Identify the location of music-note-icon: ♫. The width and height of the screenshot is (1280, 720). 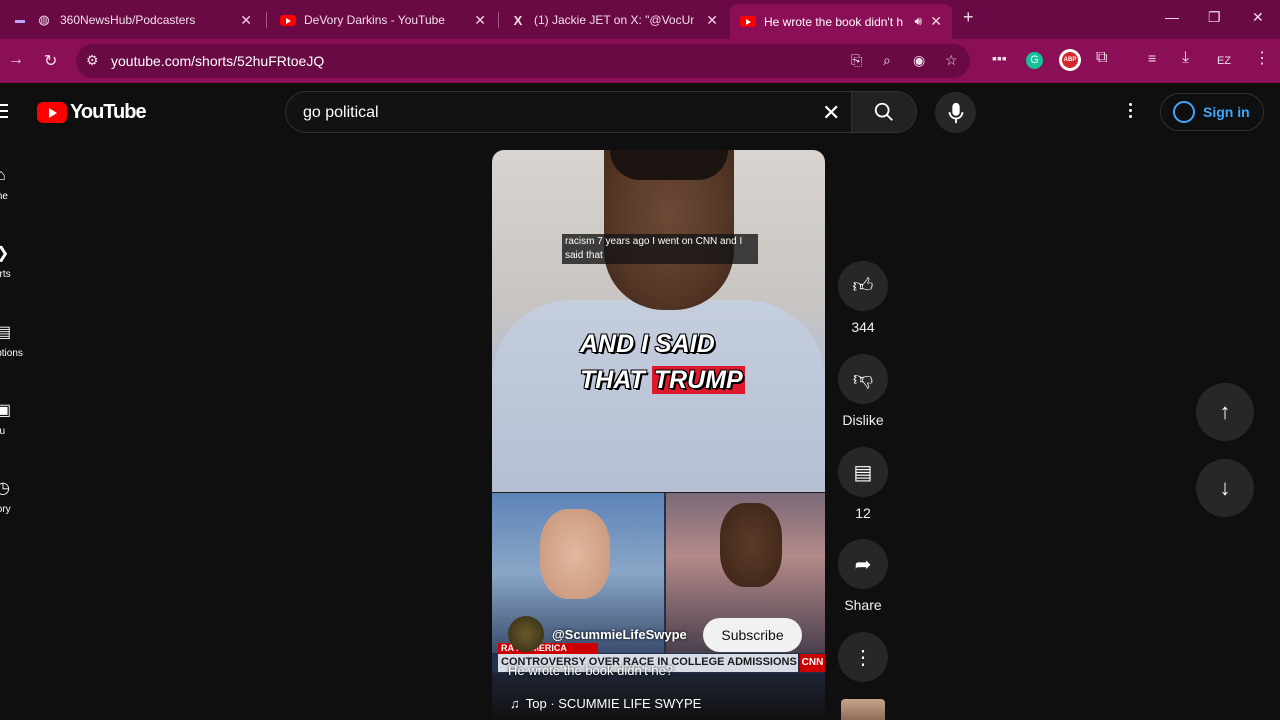
(515, 703).